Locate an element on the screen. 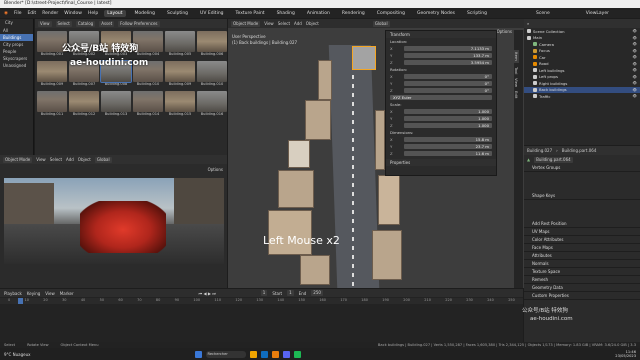 The image size is (640, 360). properties-panel-header: Face Maps is located at coordinates (582, 248).